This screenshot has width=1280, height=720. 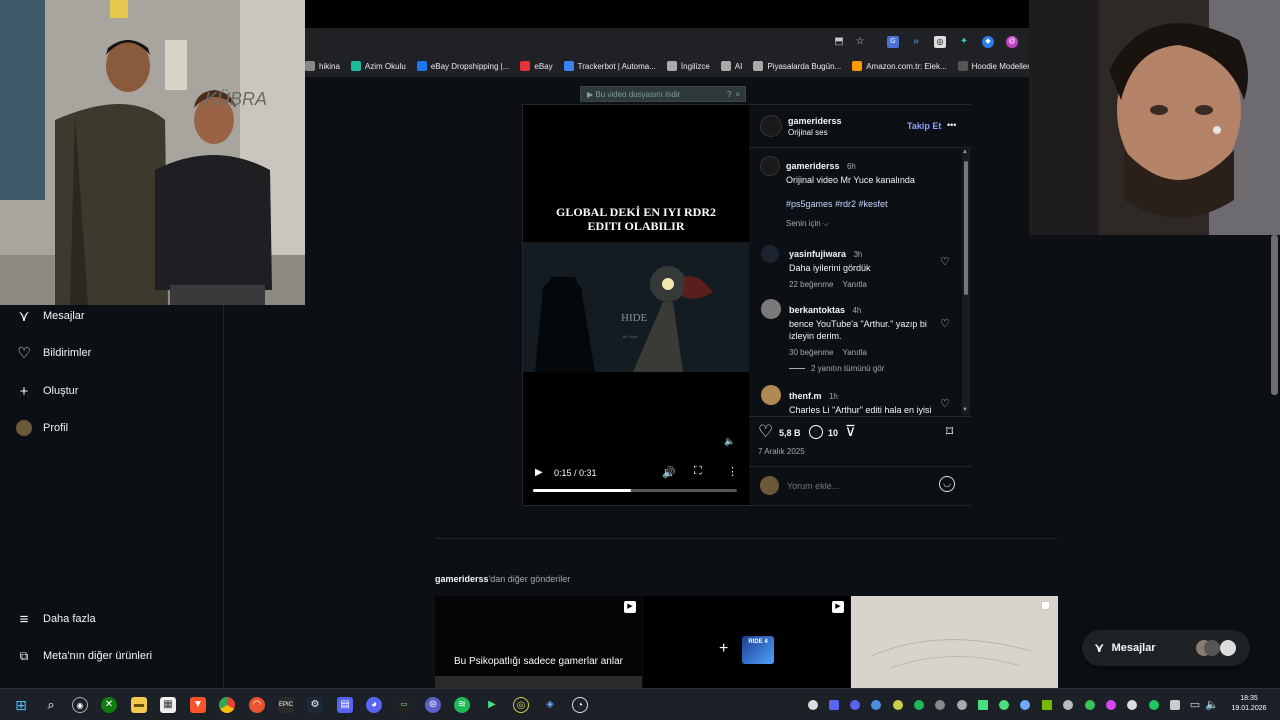 I want to click on bookmark-item: Azim Okulu, so click(x=378, y=66).